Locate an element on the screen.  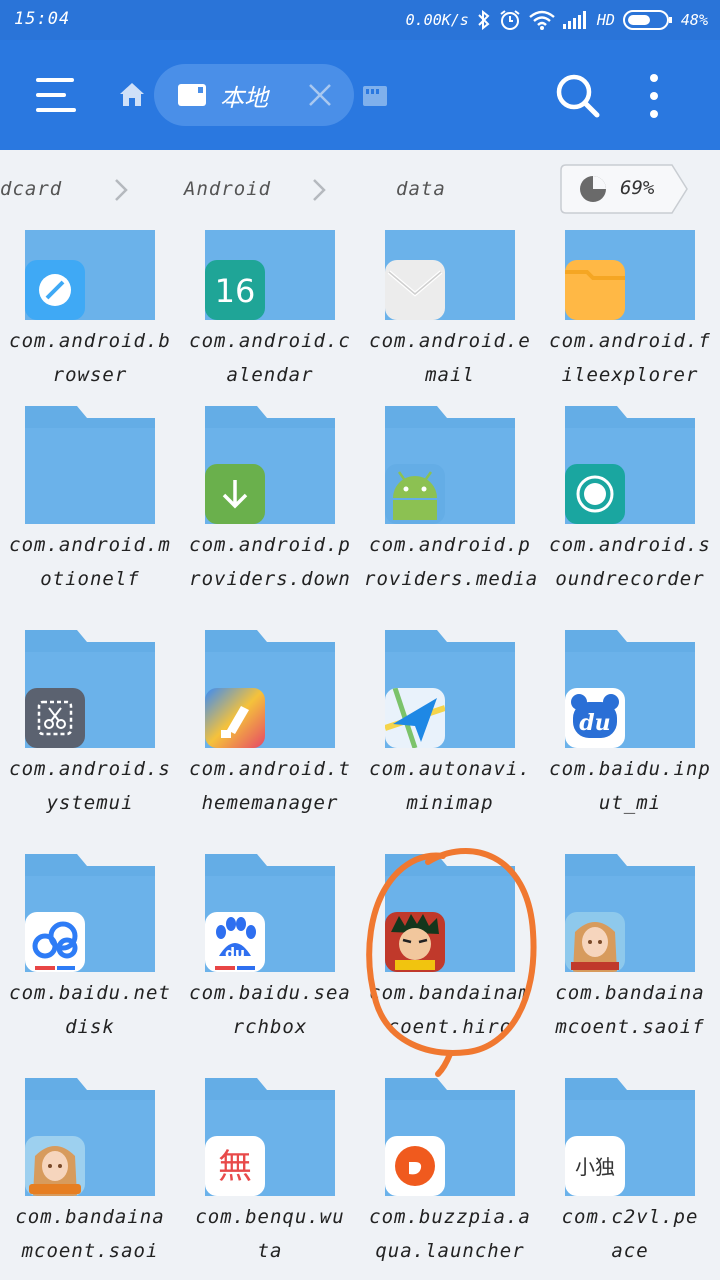
storage-usage-badge: 69% is located at coordinates (624, 189).